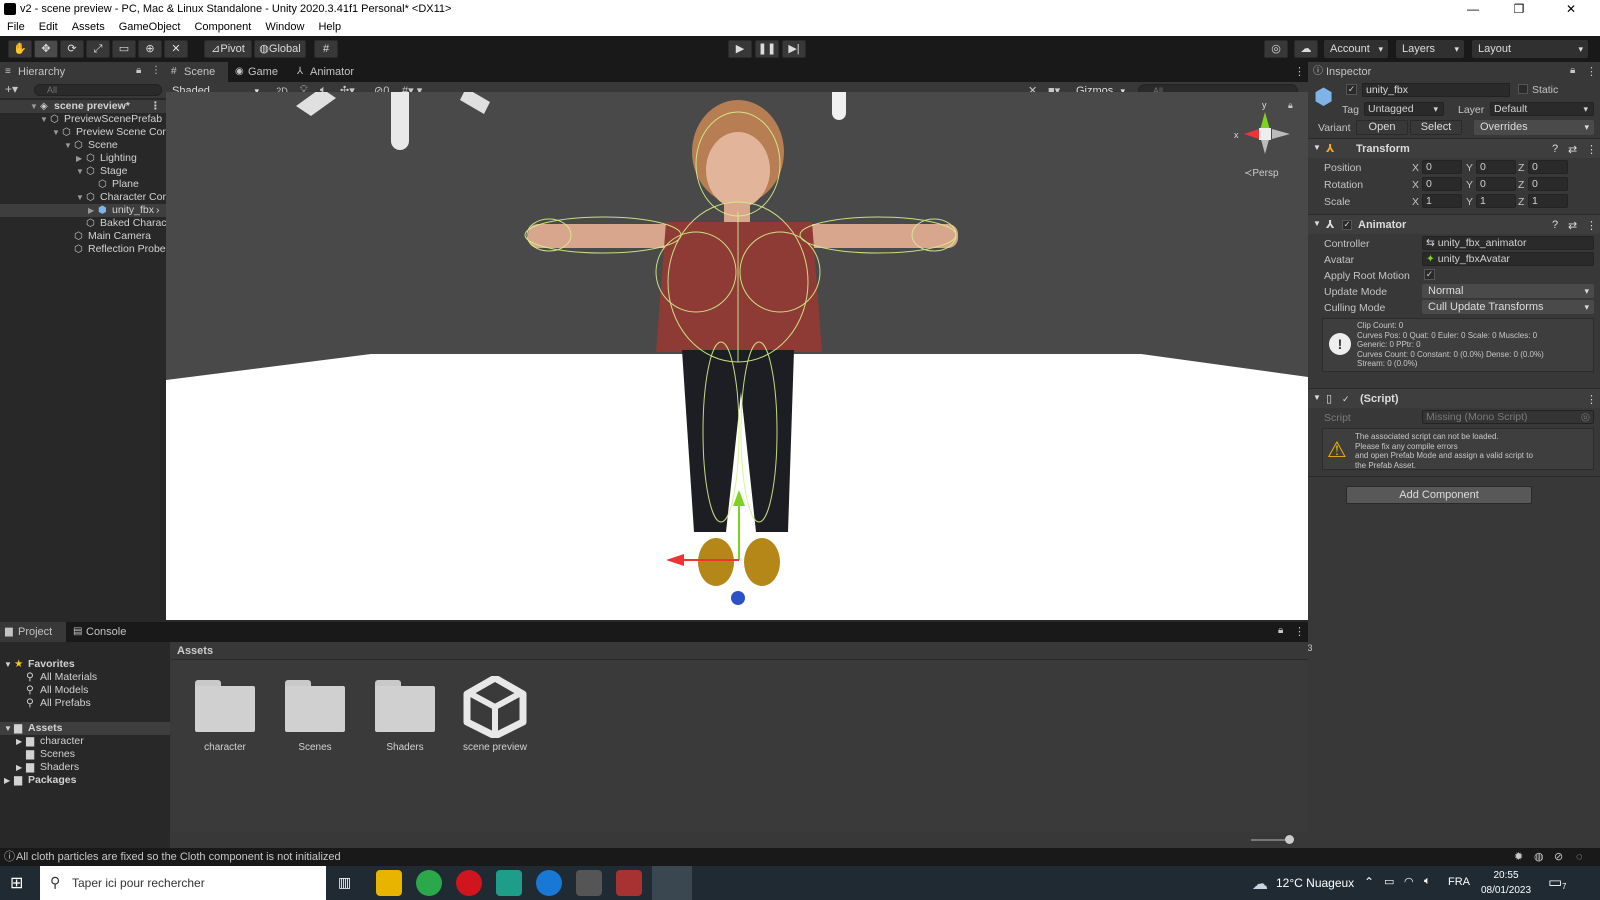 Image resolution: width=1600 pixels, height=900 pixels. I want to click on clock: 20:55 08/01/2023, so click(1506, 883).